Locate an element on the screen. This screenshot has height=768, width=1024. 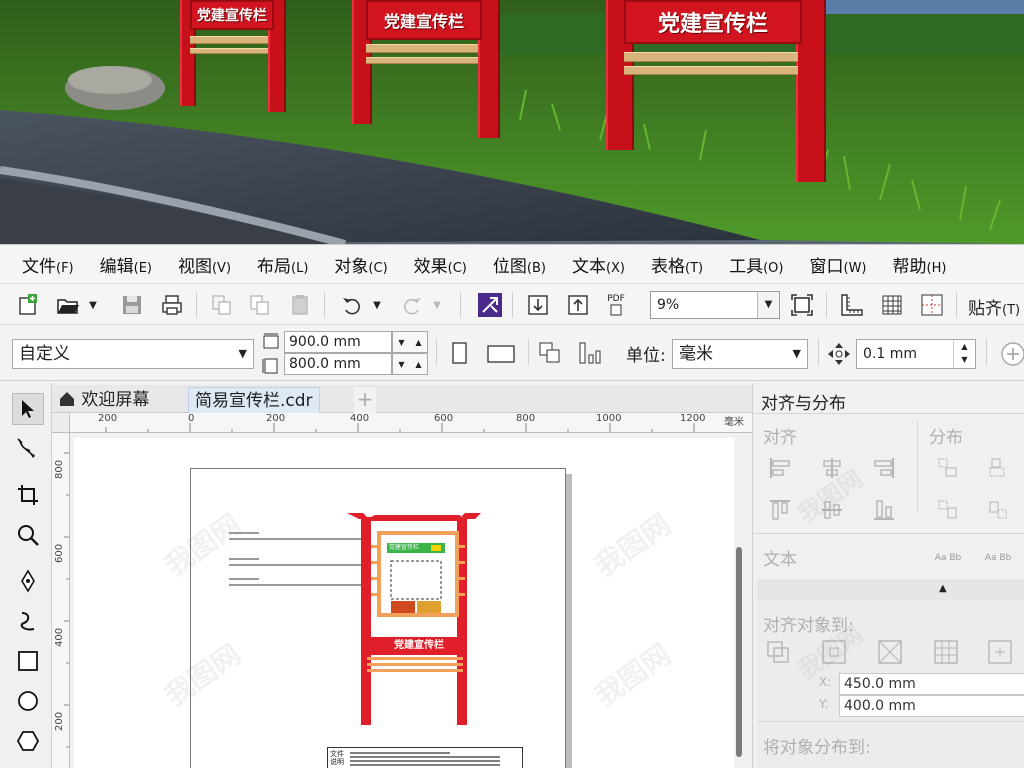
menu-view: 视图(V) is located at coordinates (204, 264).